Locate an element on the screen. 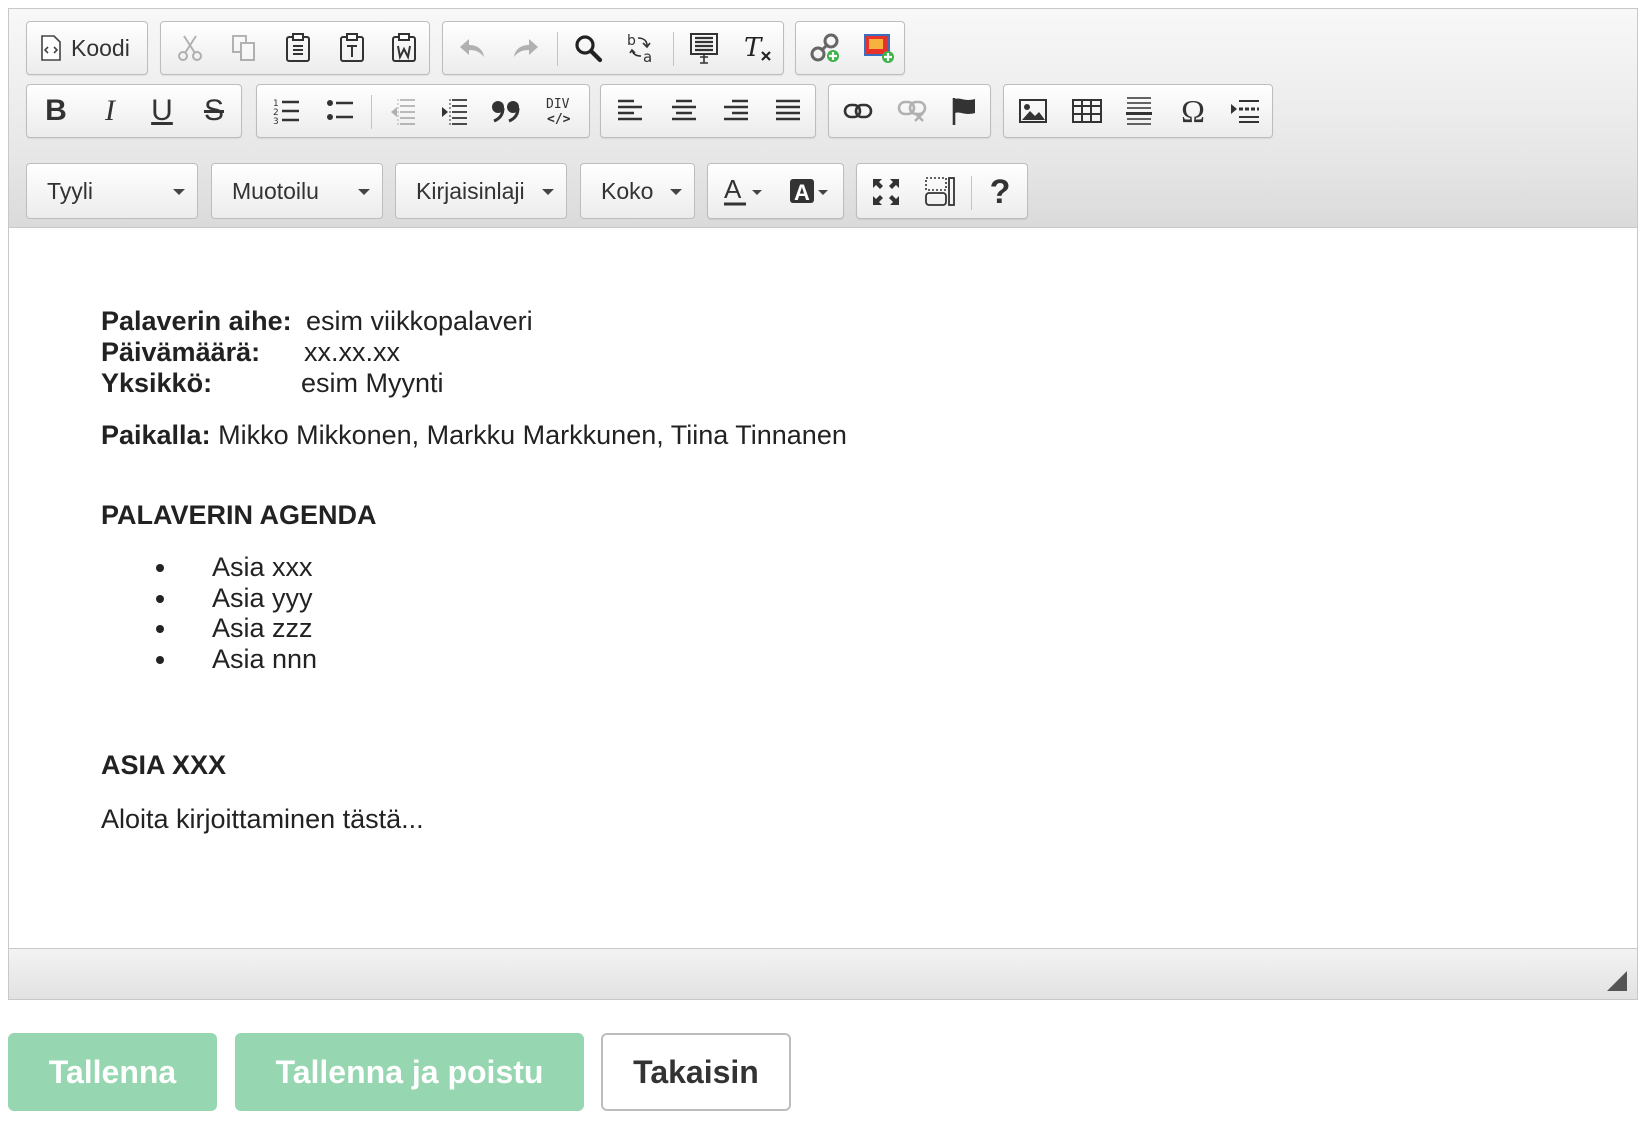 This screenshot has width=1648, height=1130. blockquote-button is located at coordinates (506, 111).